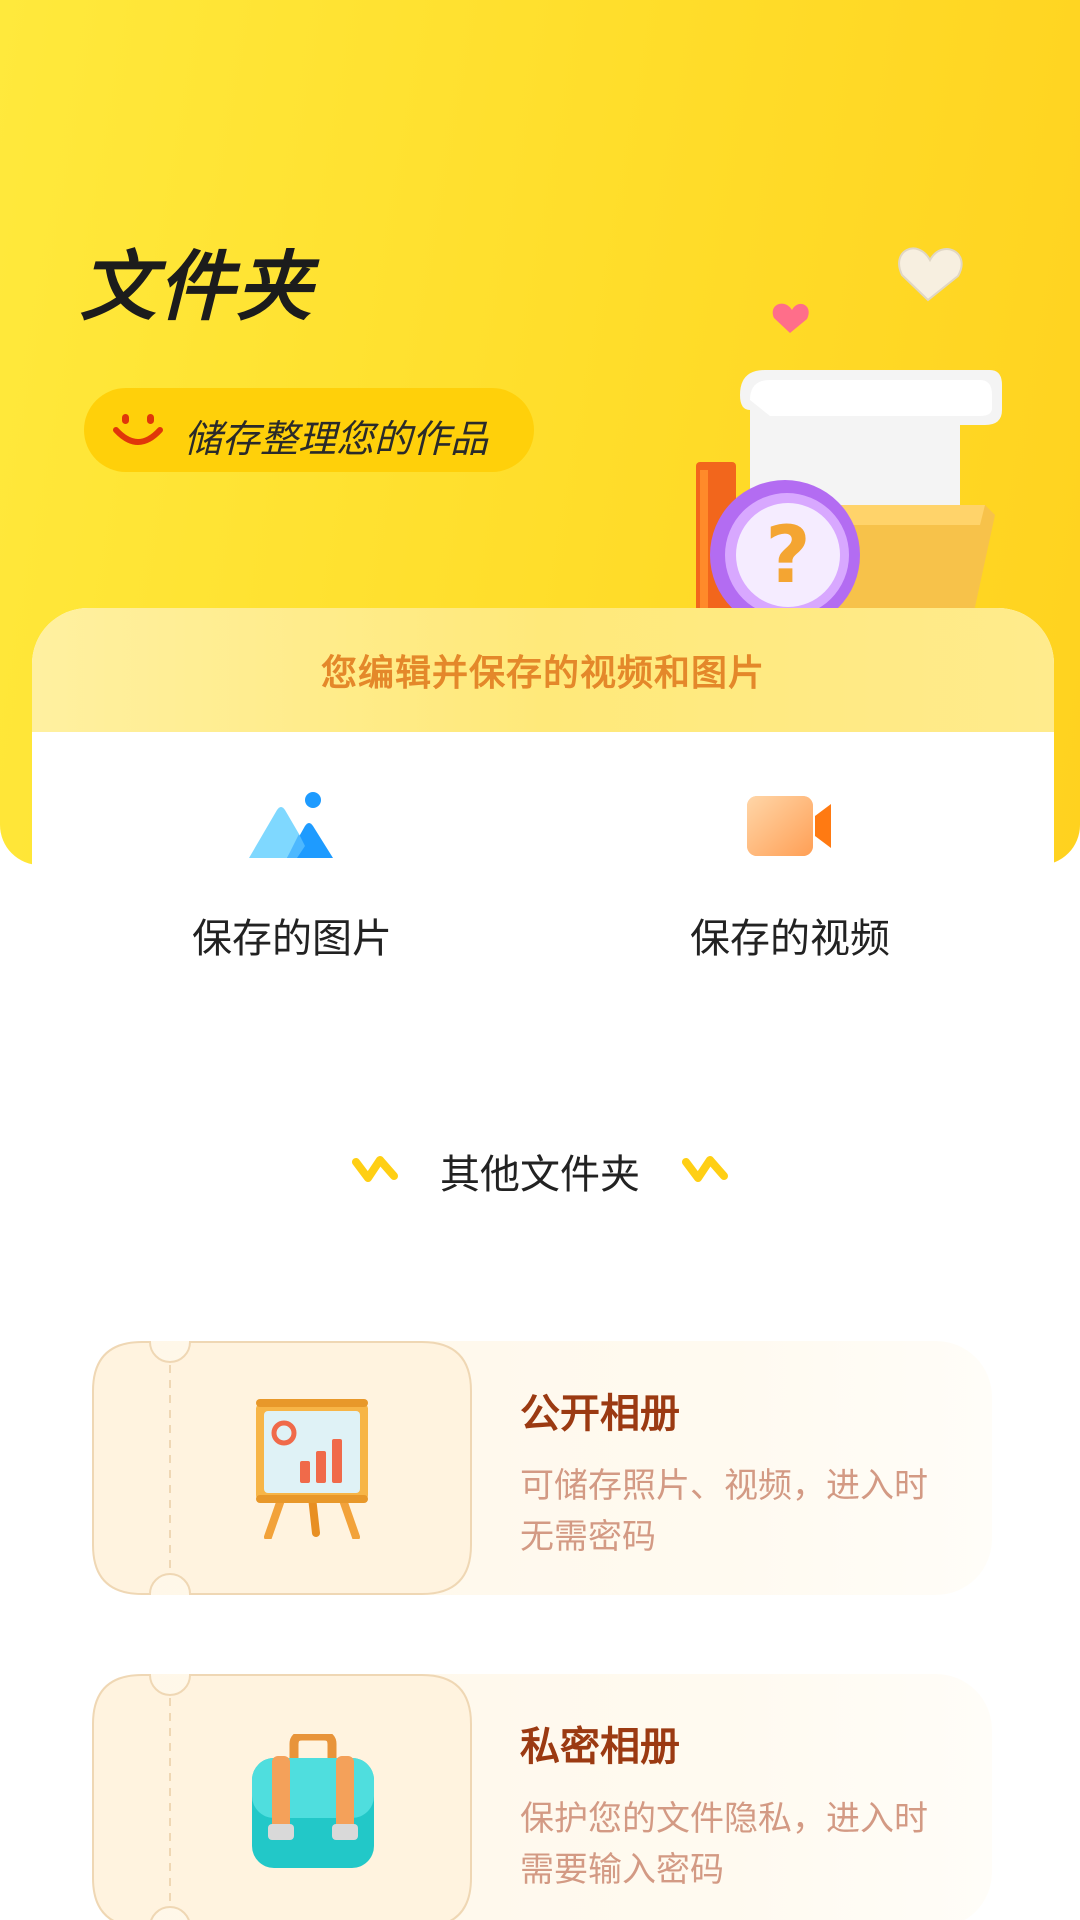  I want to click on public-album-description: 可储存照片、视频，进入时无需密码, so click(724, 1511).